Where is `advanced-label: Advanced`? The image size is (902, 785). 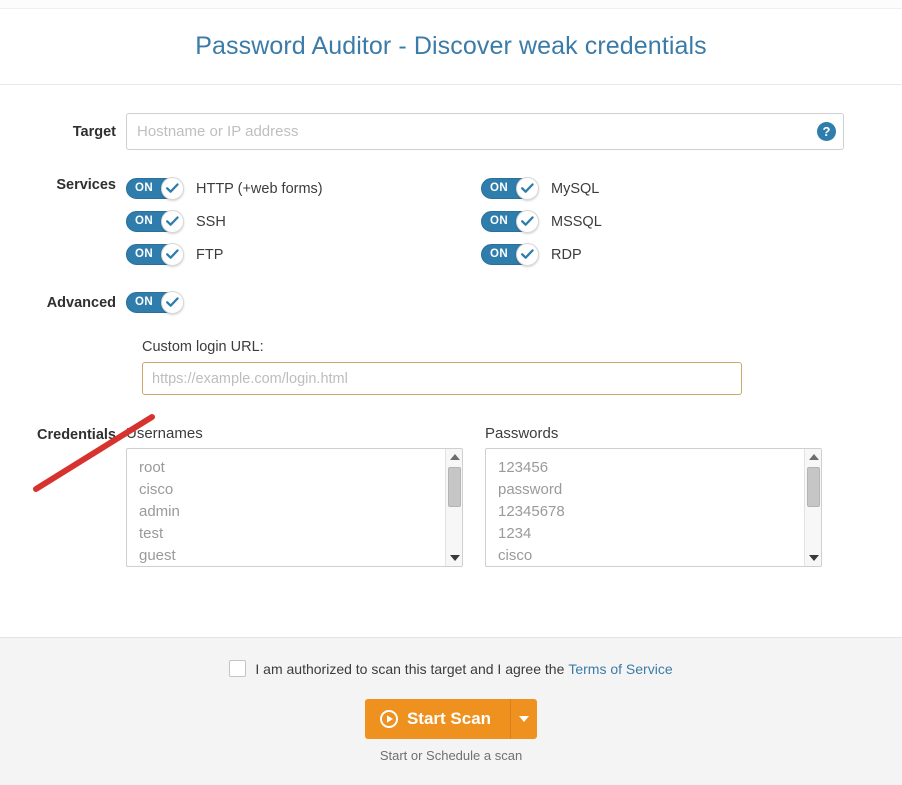
advanced-label: Advanced is located at coordinates (81, 303).